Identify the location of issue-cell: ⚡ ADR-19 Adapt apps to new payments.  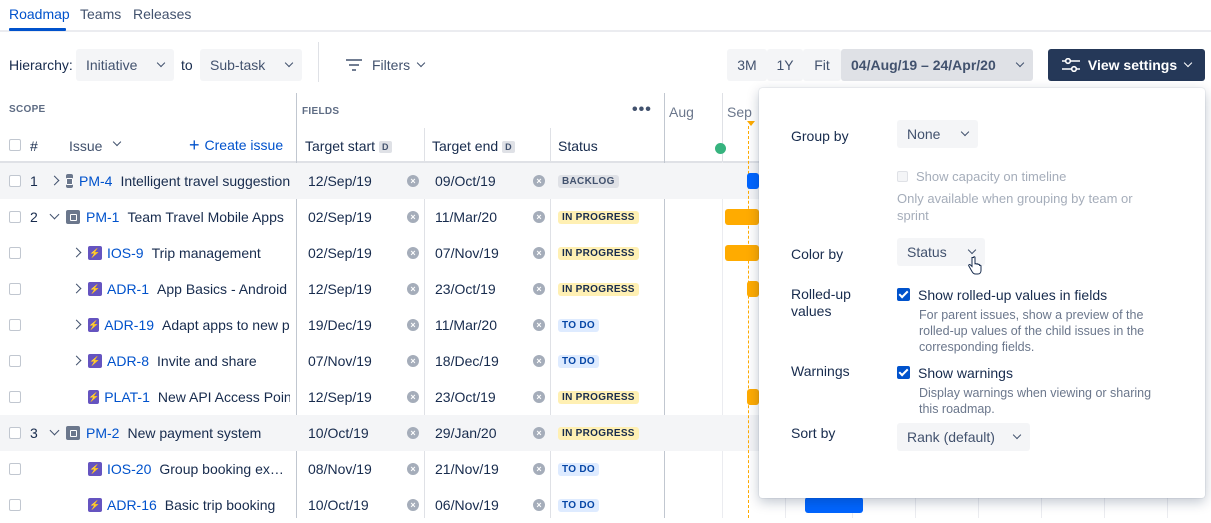
(189, 325).